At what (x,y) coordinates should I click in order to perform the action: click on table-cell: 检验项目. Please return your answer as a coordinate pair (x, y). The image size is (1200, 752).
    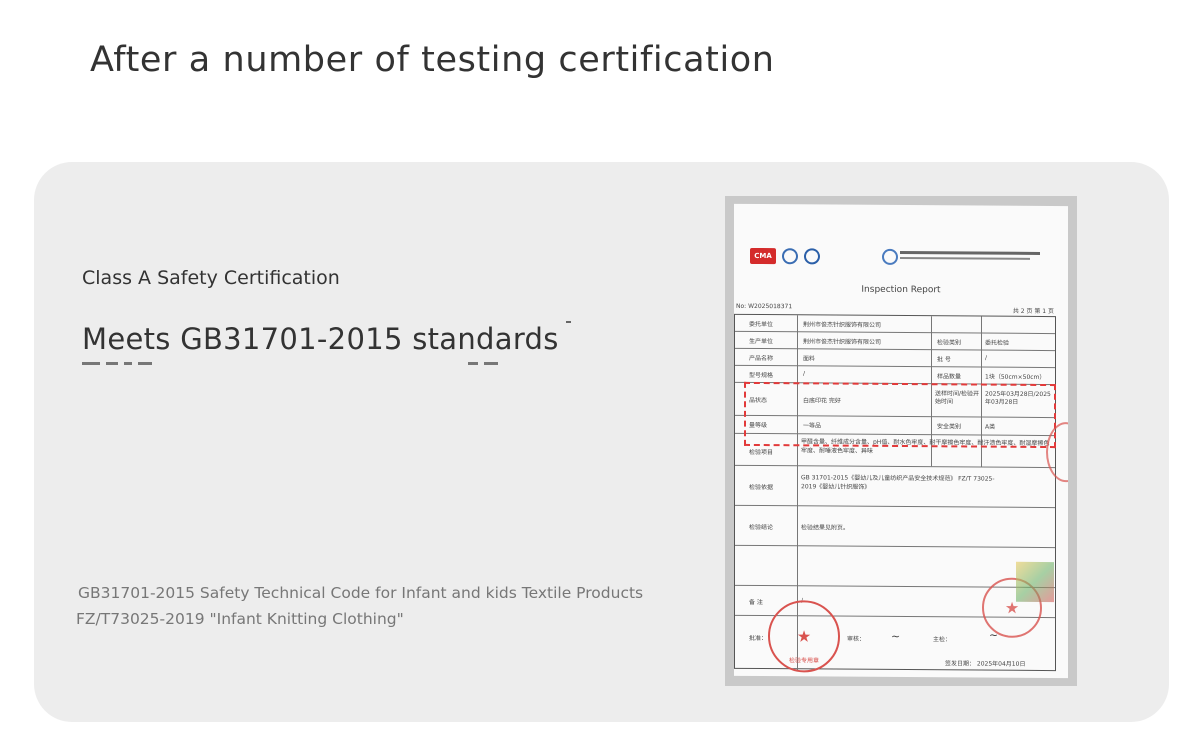
    Looking at the image, I should click on (761, 452).